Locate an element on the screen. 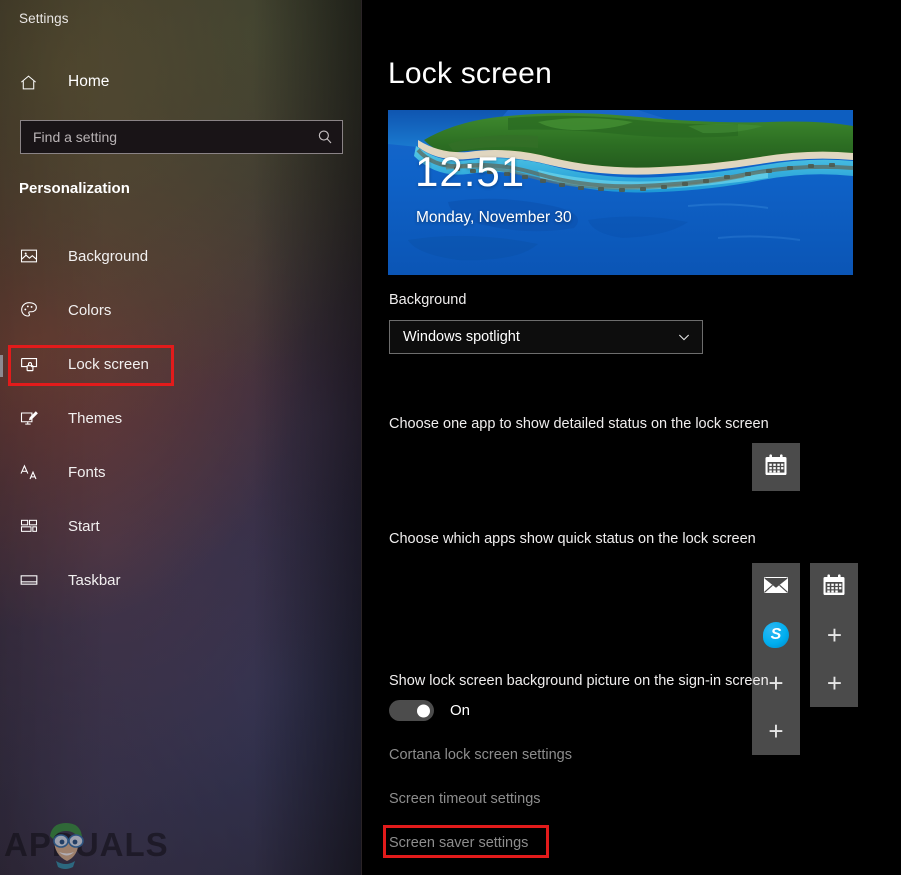  taskbar-icon is located at coordinates (32, 580).